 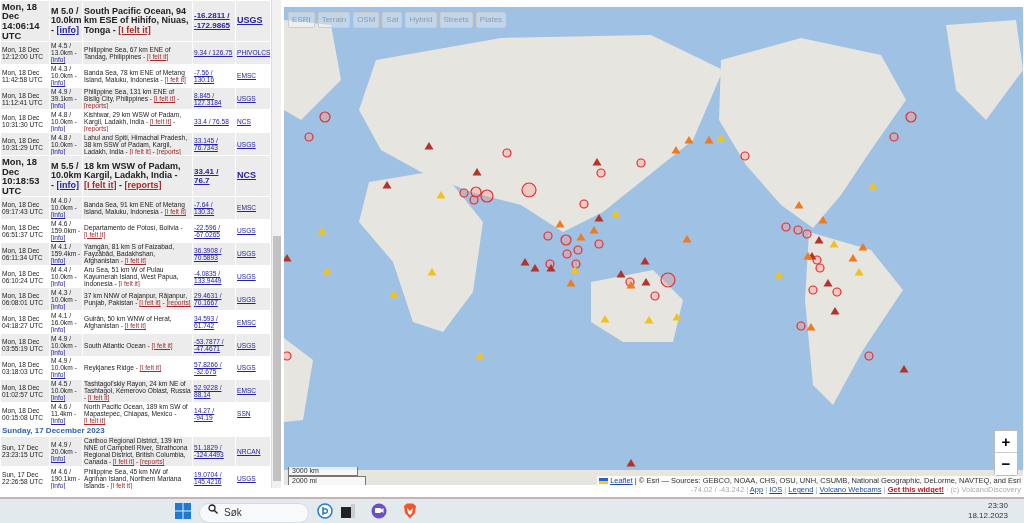 I want to click on scrollbar-thumb, so click(x=277, y=358).